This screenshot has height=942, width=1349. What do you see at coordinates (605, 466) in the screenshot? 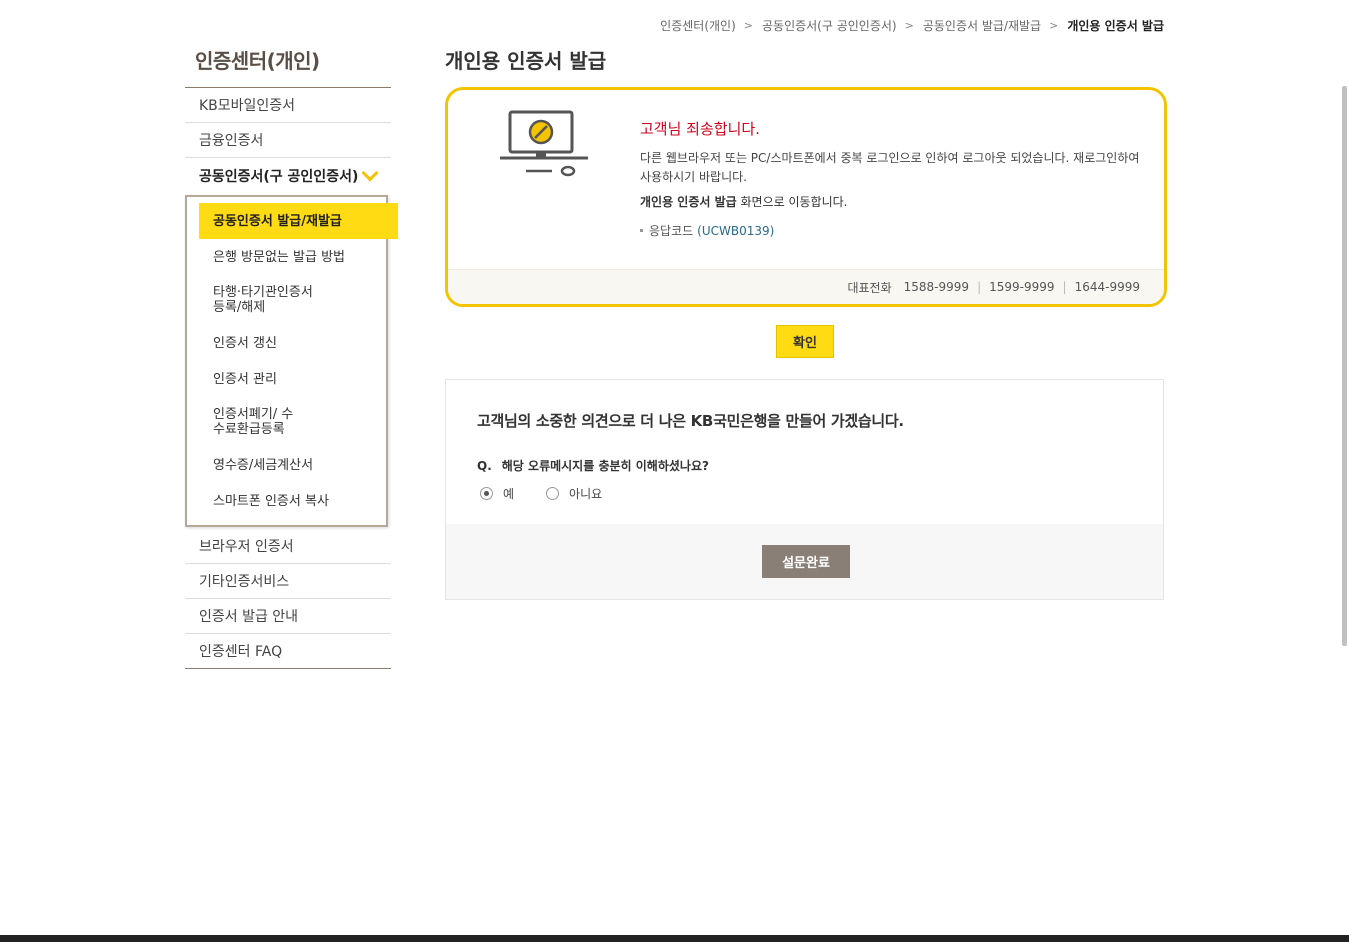
I see `question-text: 해당 오류메시지를 충분히 이해하셨나요?` at bounding box center [605, 466].